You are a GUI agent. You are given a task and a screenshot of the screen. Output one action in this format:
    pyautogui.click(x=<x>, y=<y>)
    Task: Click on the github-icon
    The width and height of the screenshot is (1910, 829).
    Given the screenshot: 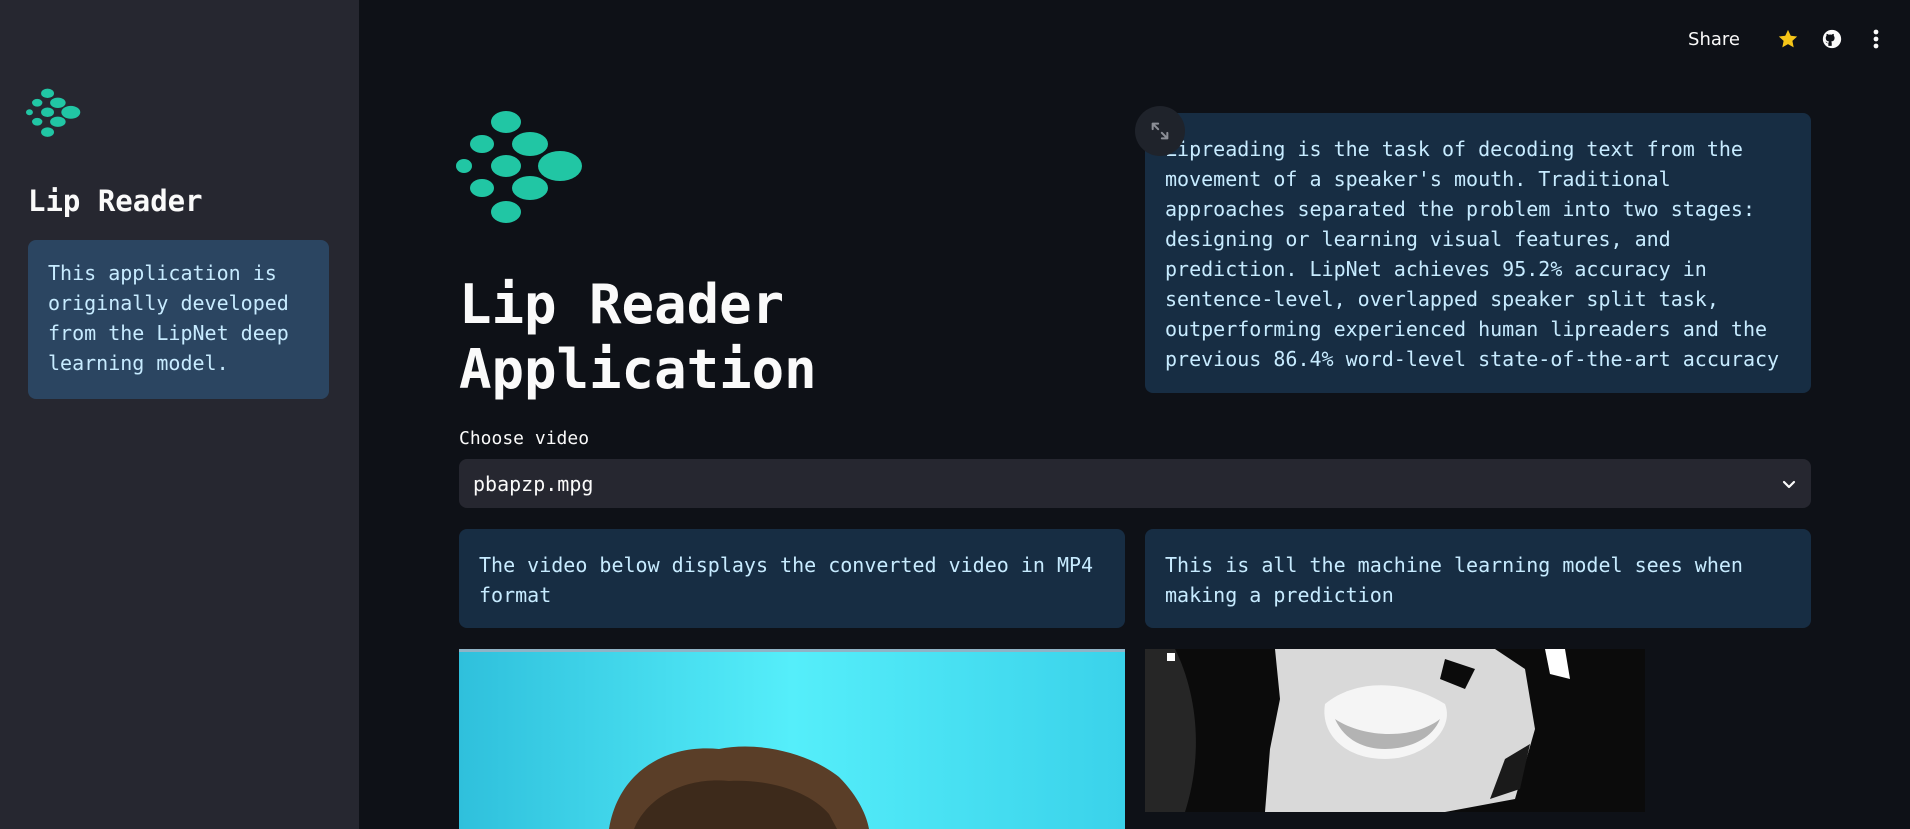 What is the action you would take?
    pyautogui.click(x=1832, y=39)
    